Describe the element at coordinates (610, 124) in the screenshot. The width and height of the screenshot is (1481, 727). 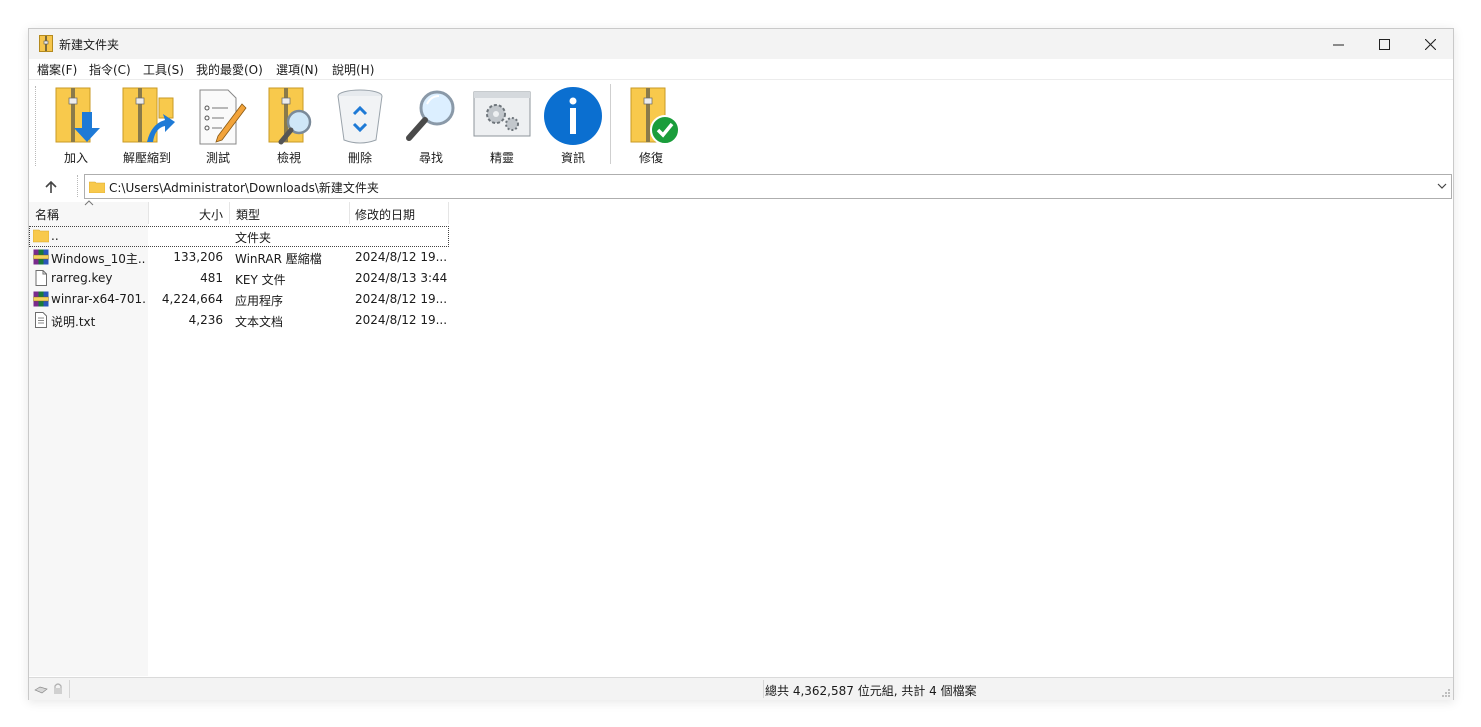
I see `toolbar-separator` at that location.